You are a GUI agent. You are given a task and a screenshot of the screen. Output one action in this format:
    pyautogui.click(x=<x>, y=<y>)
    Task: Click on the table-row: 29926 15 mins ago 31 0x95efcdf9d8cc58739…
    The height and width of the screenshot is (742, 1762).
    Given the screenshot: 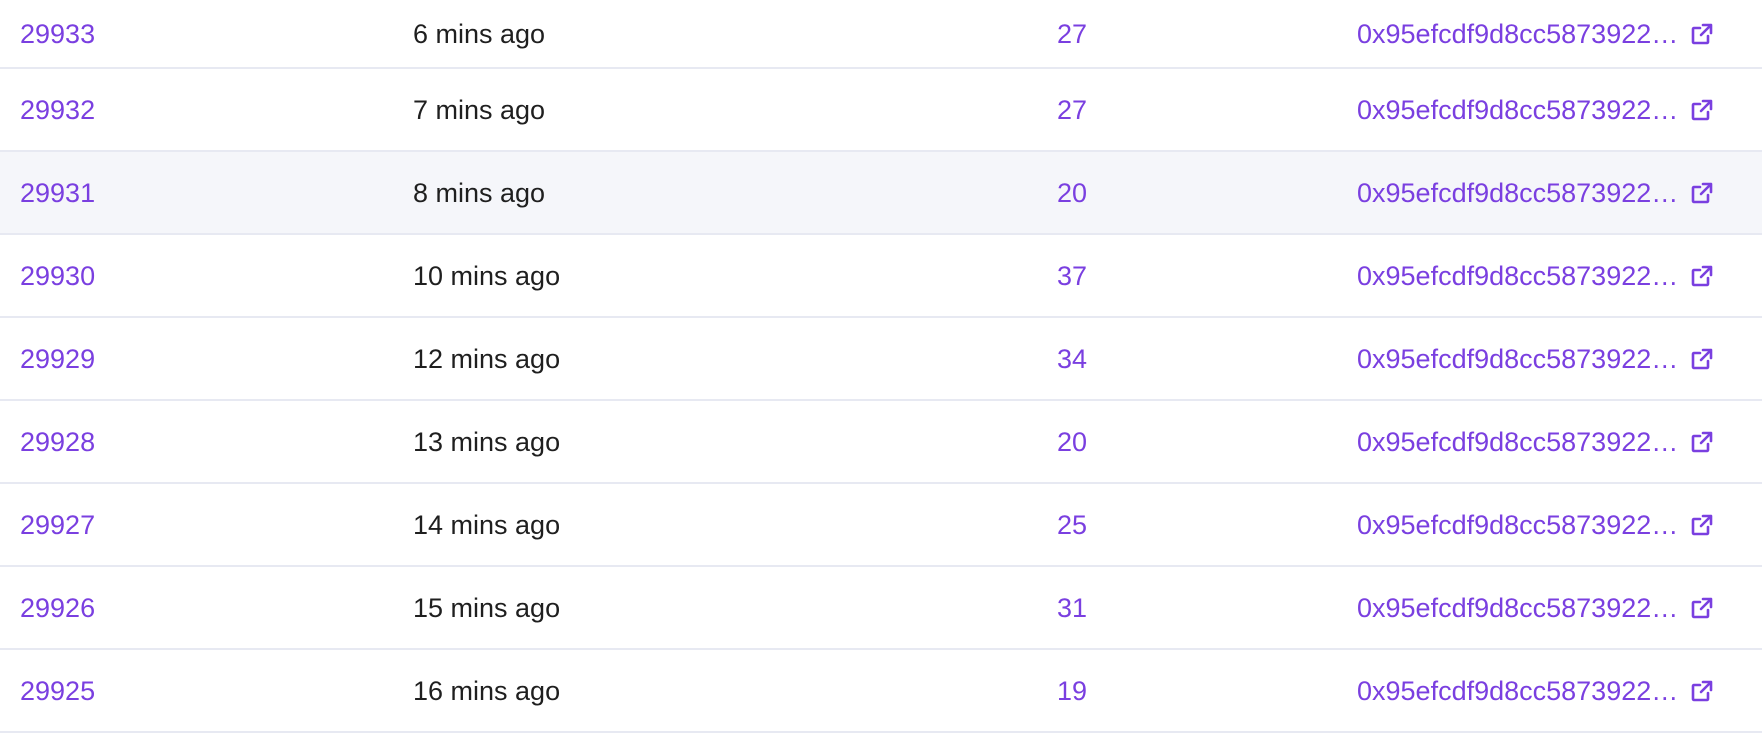 What is the action you would take?
    pyautogui.click(x=881, y=608)
    